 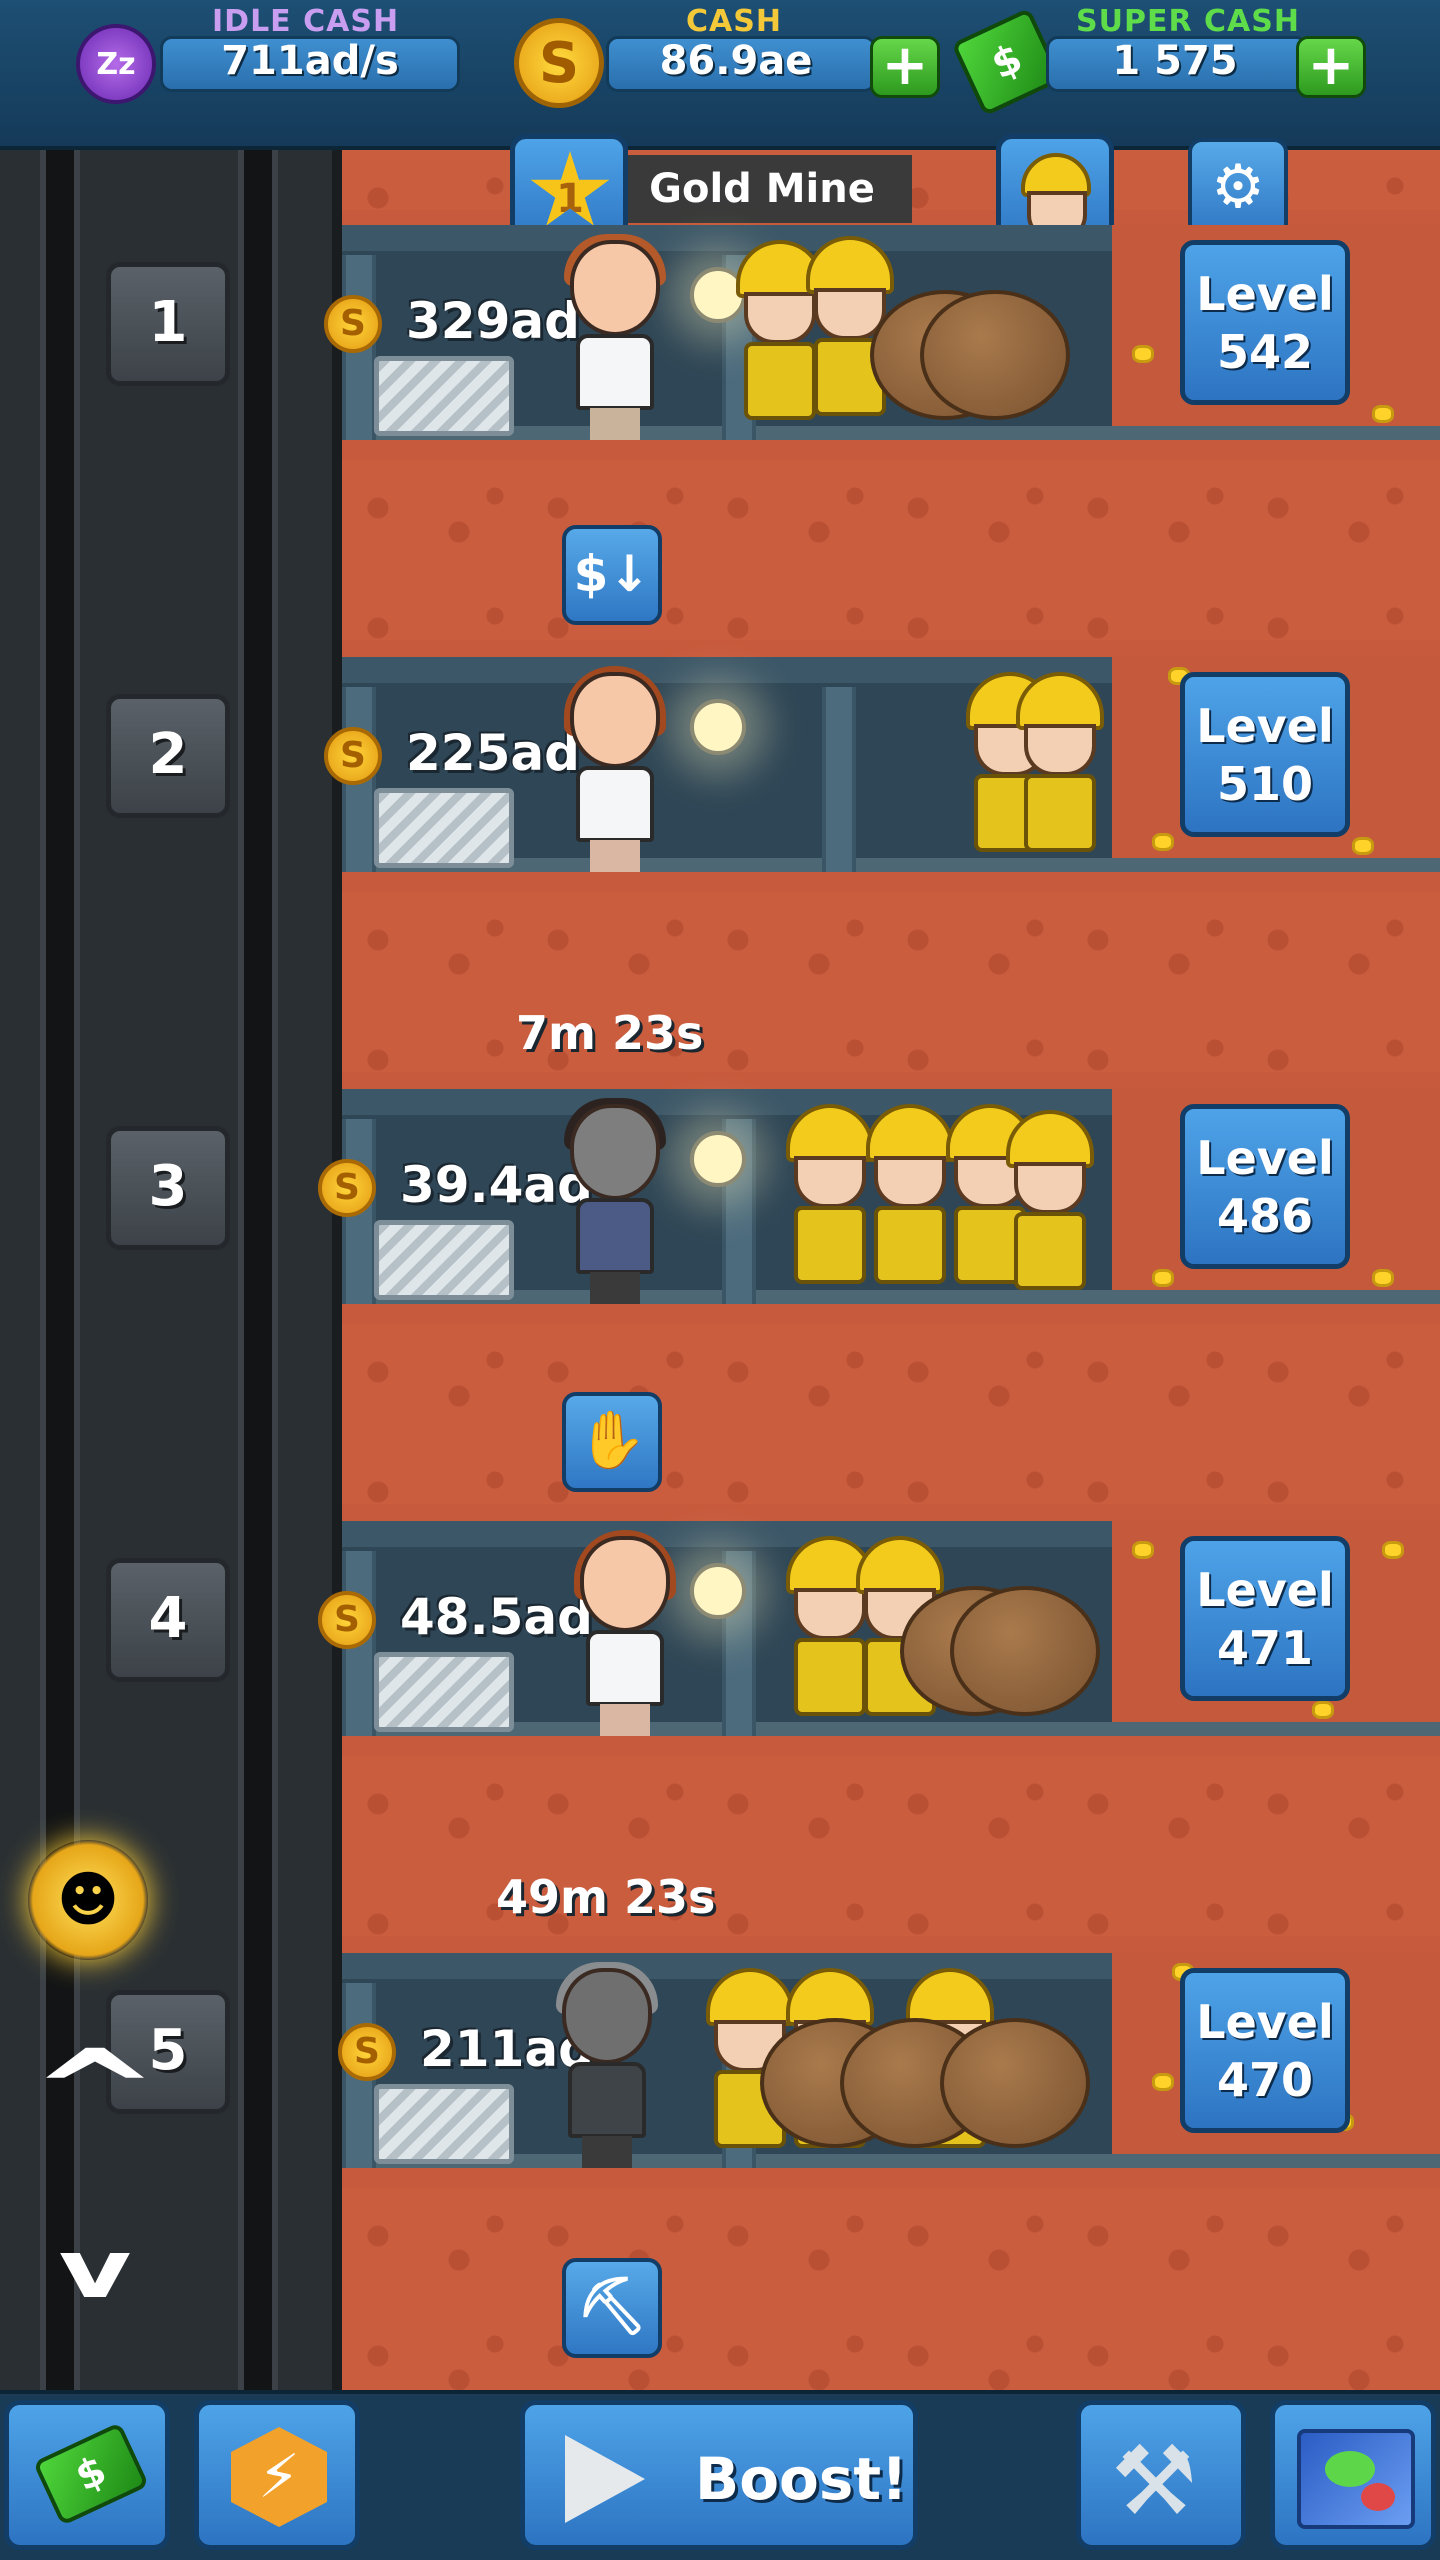 I want to click on shaft-5-level-value: 470, so click(x=1265, y=2080).